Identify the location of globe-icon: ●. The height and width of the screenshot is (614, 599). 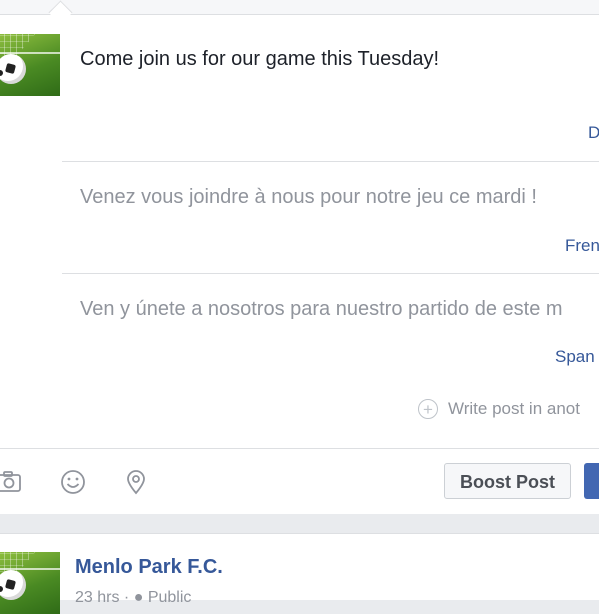
(138, 597).